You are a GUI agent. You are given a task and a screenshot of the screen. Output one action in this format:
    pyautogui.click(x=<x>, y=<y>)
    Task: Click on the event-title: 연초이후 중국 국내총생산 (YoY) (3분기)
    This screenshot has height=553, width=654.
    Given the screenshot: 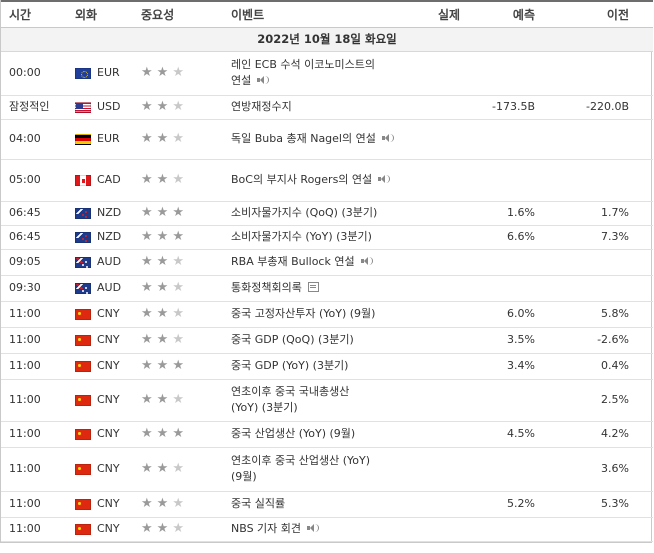 What is the action you would take?
    pyautogui.click(x=321, y=400)
    